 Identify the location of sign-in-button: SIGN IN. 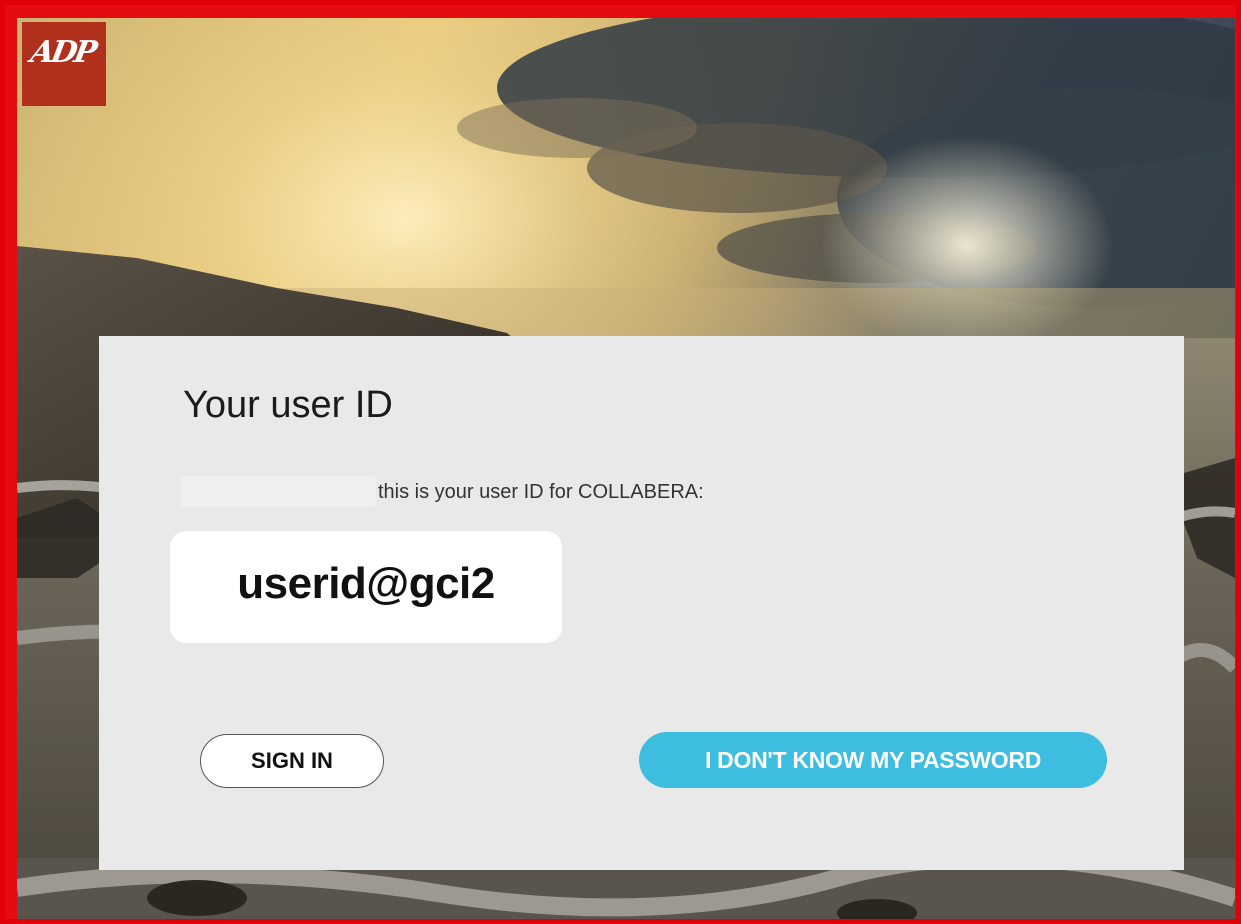
(292, 761).